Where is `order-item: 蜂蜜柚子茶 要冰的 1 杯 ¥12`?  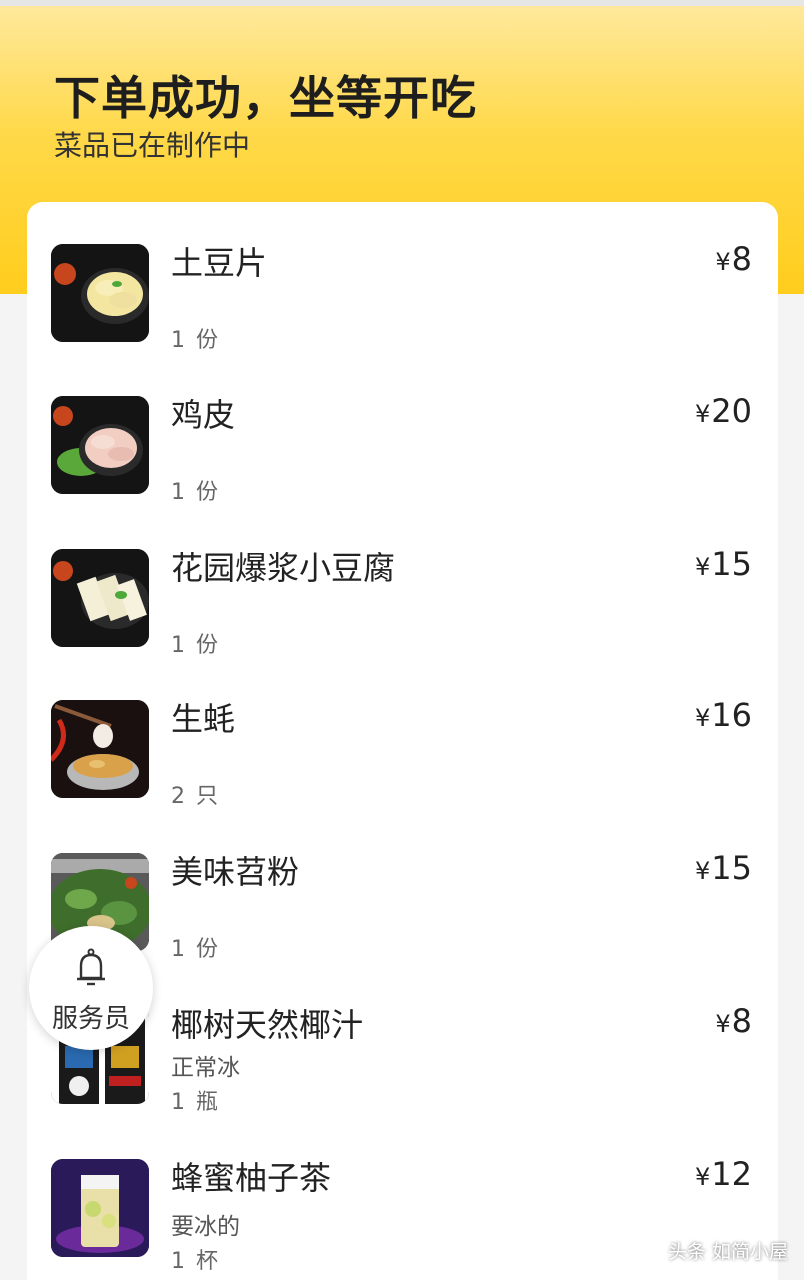 order-item: 蜂蜜柚子茶 要冰的 1 杯 ¥12 is located at coordinates (402, 1195).